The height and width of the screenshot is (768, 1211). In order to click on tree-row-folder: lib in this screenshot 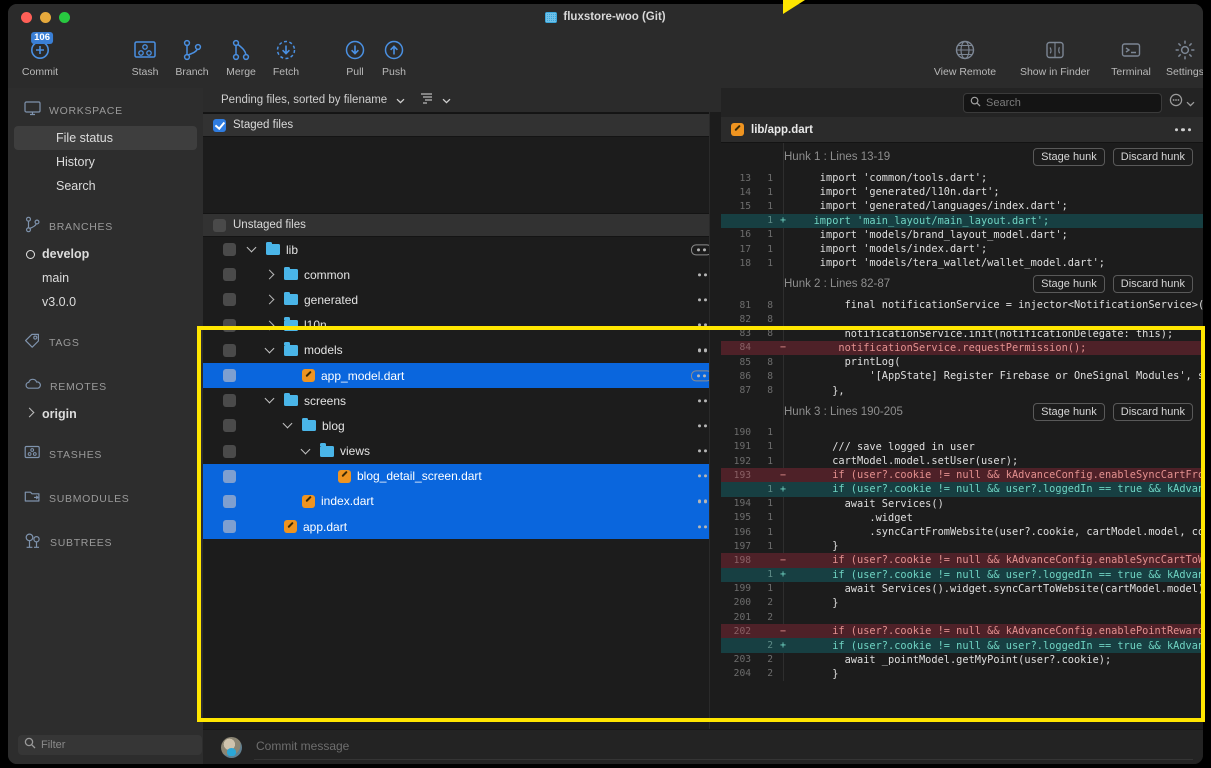, I will do `click(462, 249)`.